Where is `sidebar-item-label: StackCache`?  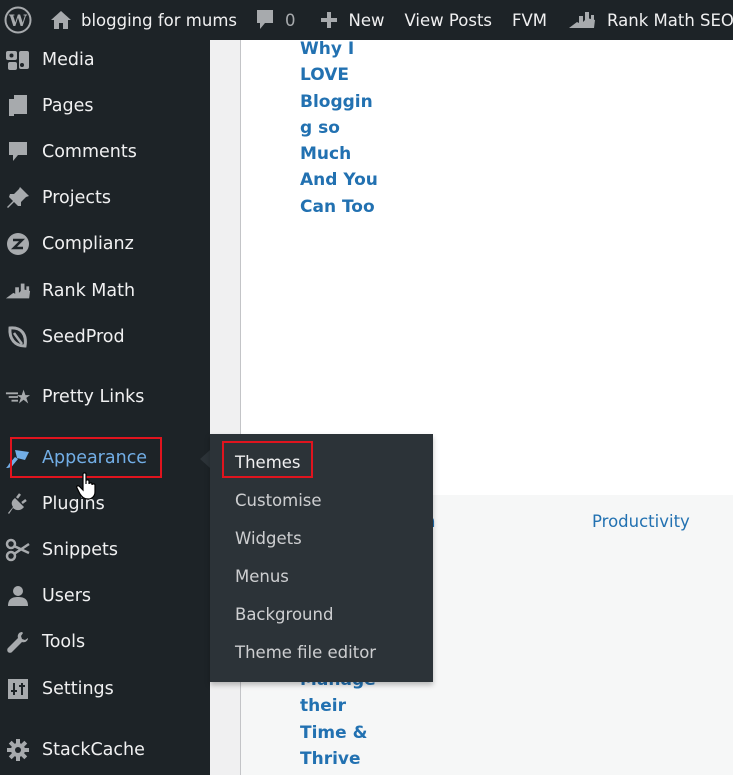 sidebar-item-label: StackCache is located at coordinates (93, 750).